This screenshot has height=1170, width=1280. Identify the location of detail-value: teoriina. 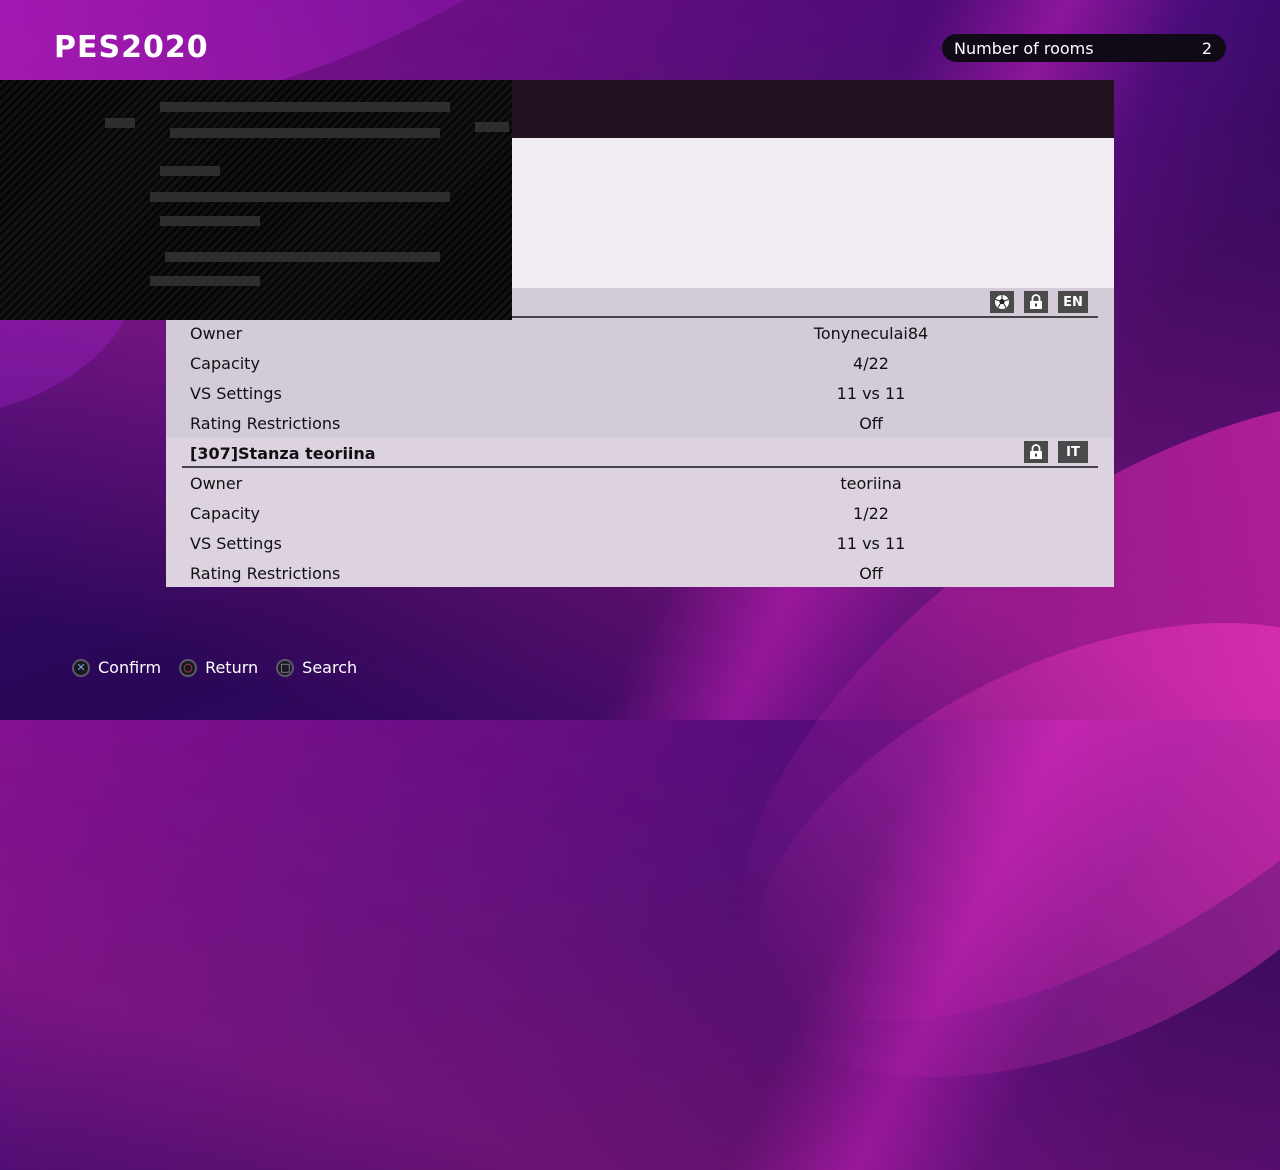
(871, 483).